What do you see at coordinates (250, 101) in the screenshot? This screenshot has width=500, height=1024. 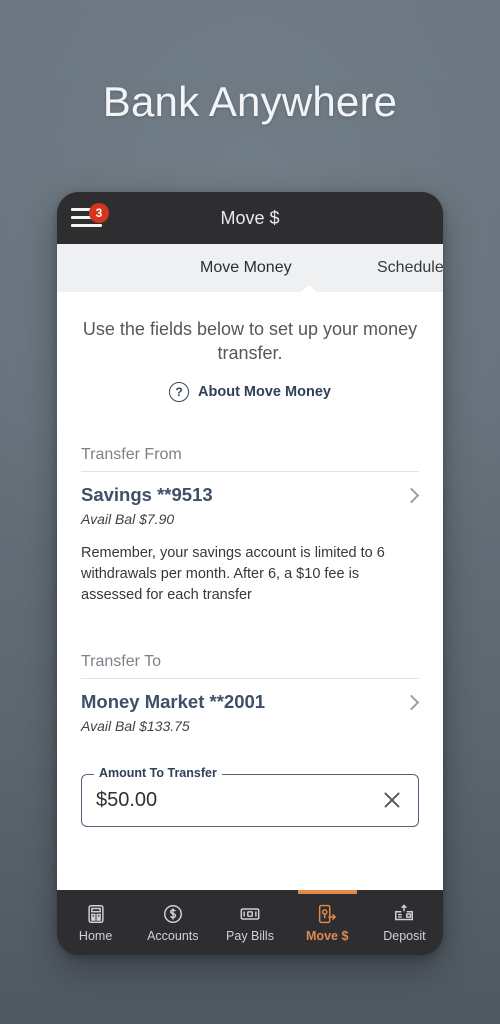 I see `page-title: Bank Anywhere` at bounding box center [250, 101].